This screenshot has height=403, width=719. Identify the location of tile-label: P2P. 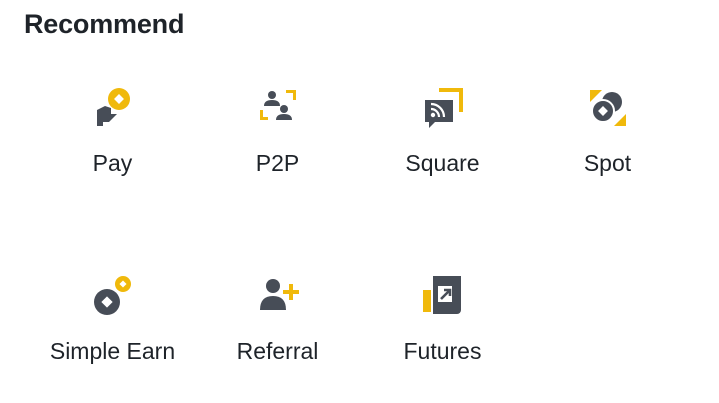
(277, 163).